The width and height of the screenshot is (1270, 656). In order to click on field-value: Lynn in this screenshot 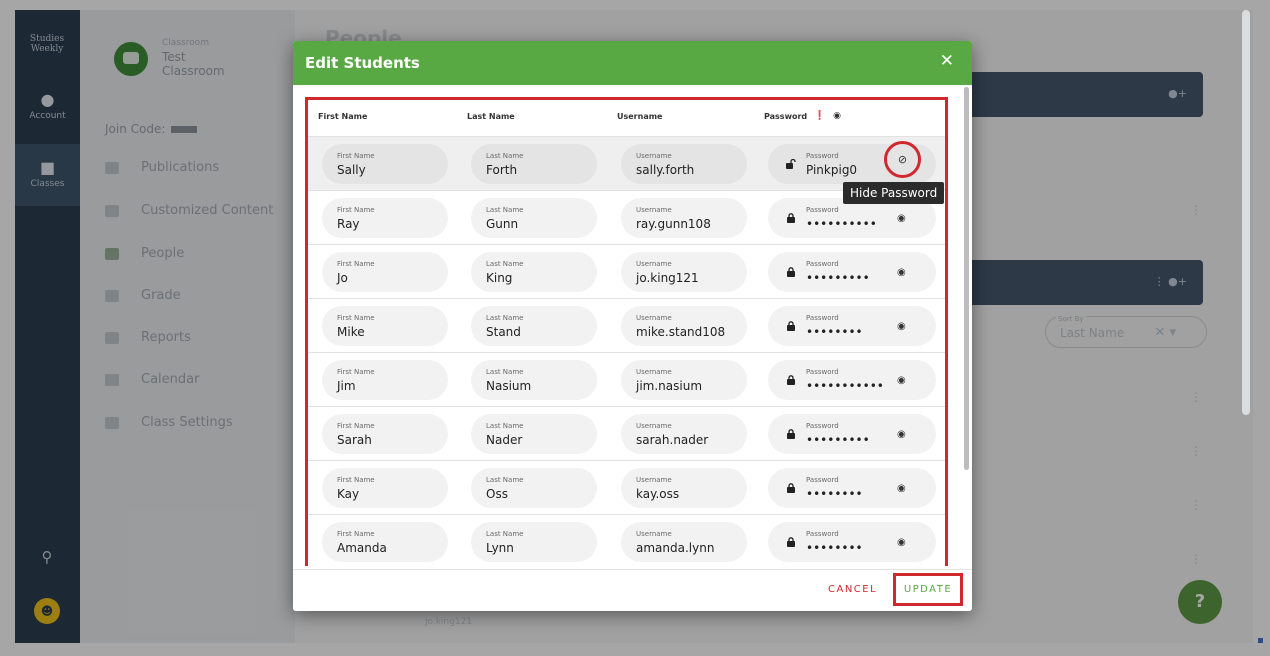, I will do `click(500, 548)`.